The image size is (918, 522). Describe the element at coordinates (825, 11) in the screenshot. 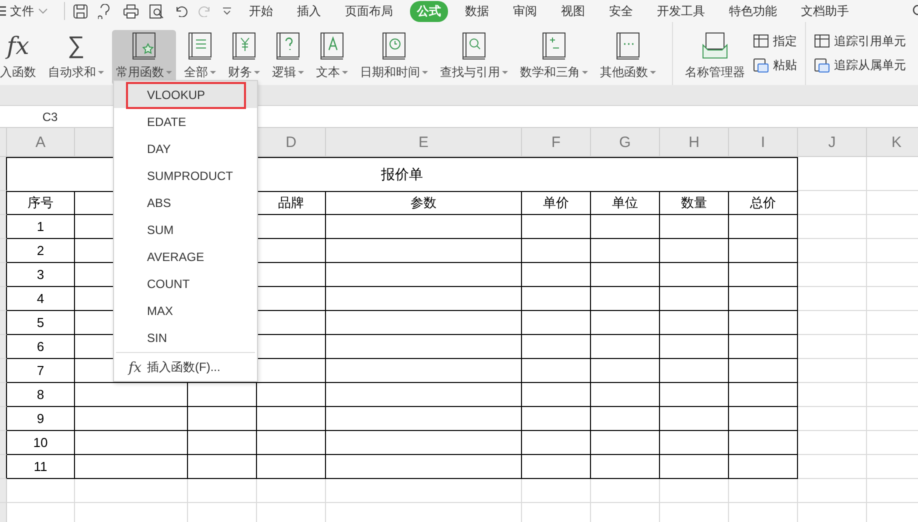

I see `menu-tab: 文档助手` at that location.